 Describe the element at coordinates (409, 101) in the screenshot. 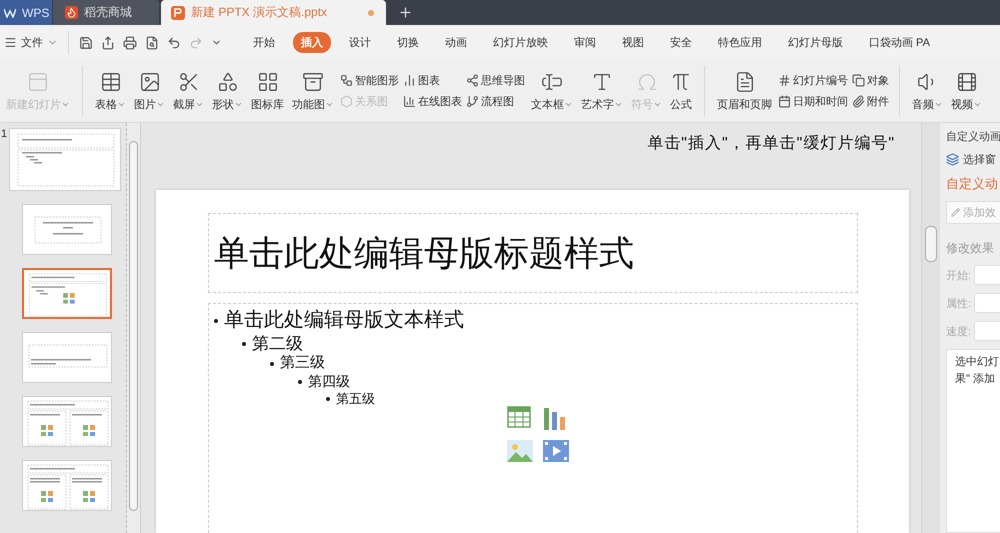

I see `column-chart-icon` at that location.